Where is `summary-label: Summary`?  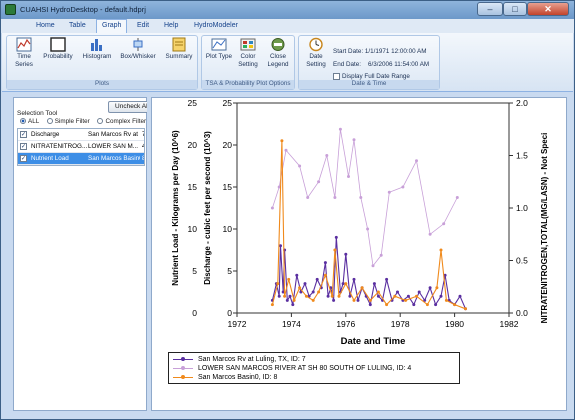 summary-label: Summary is located at coordinates (179, 56).